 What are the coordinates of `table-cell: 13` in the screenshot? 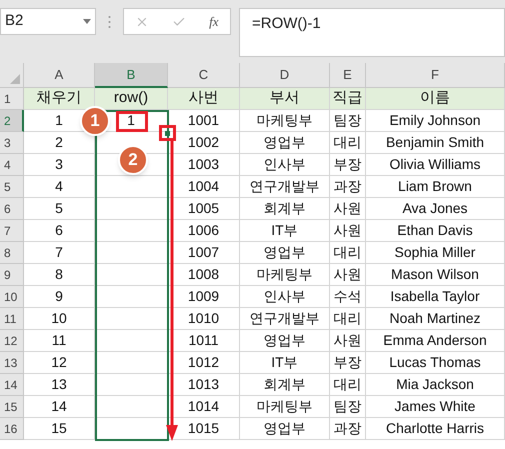 It's located at (59, 385).